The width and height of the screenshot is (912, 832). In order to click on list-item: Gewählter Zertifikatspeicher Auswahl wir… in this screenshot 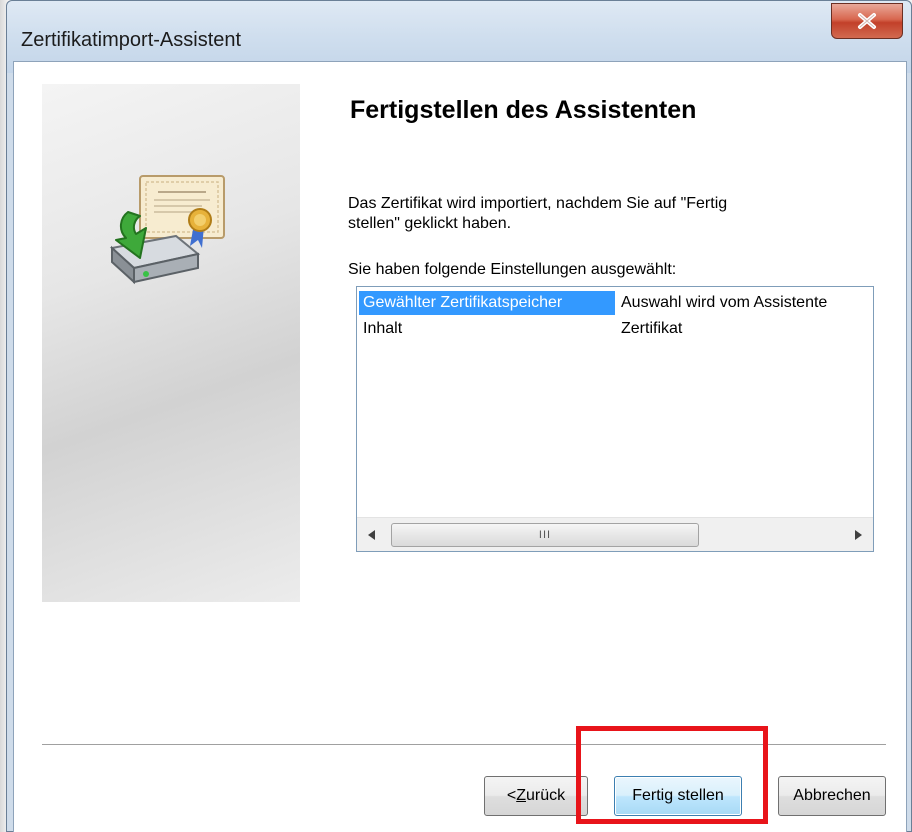, I will do `click(615, 304)`.